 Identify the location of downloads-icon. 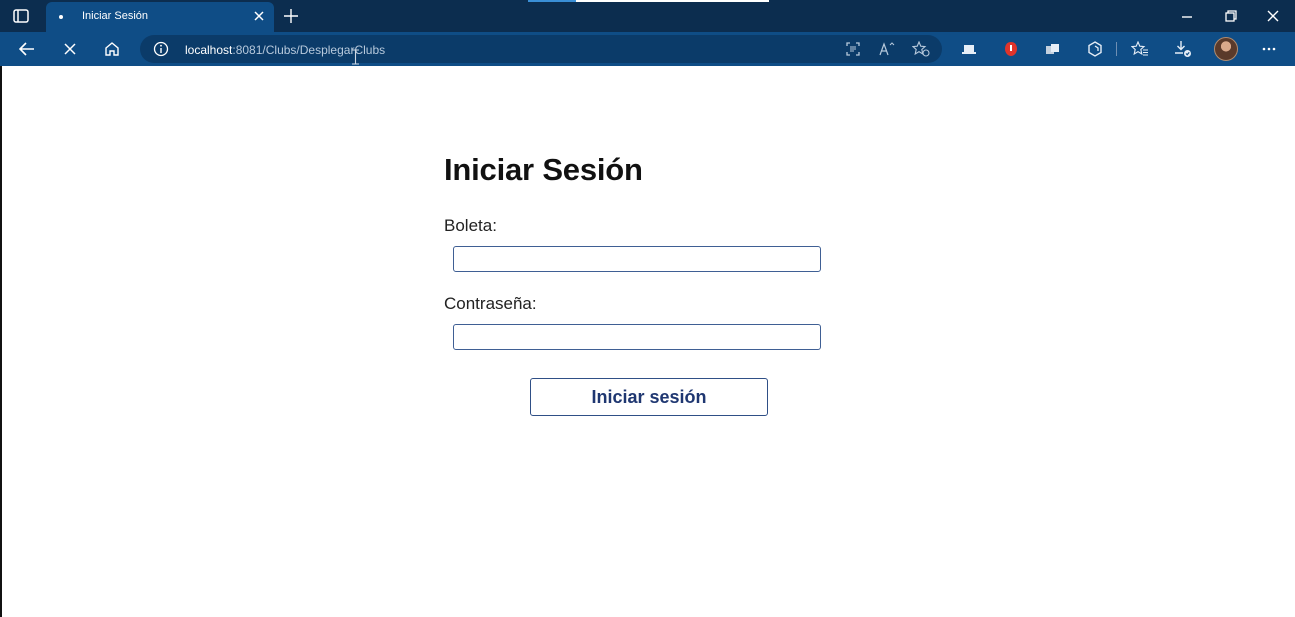
(1183, 49).